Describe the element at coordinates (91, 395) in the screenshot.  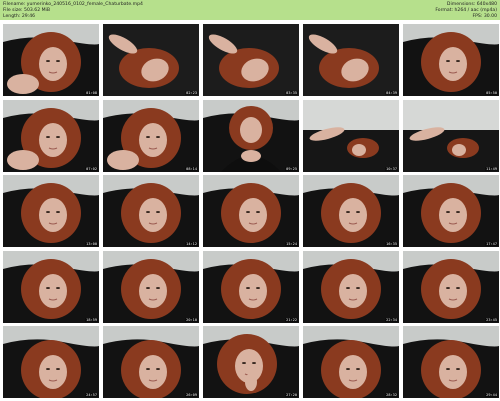
I see `thumbnail-timestamp: 24:57` at that location.